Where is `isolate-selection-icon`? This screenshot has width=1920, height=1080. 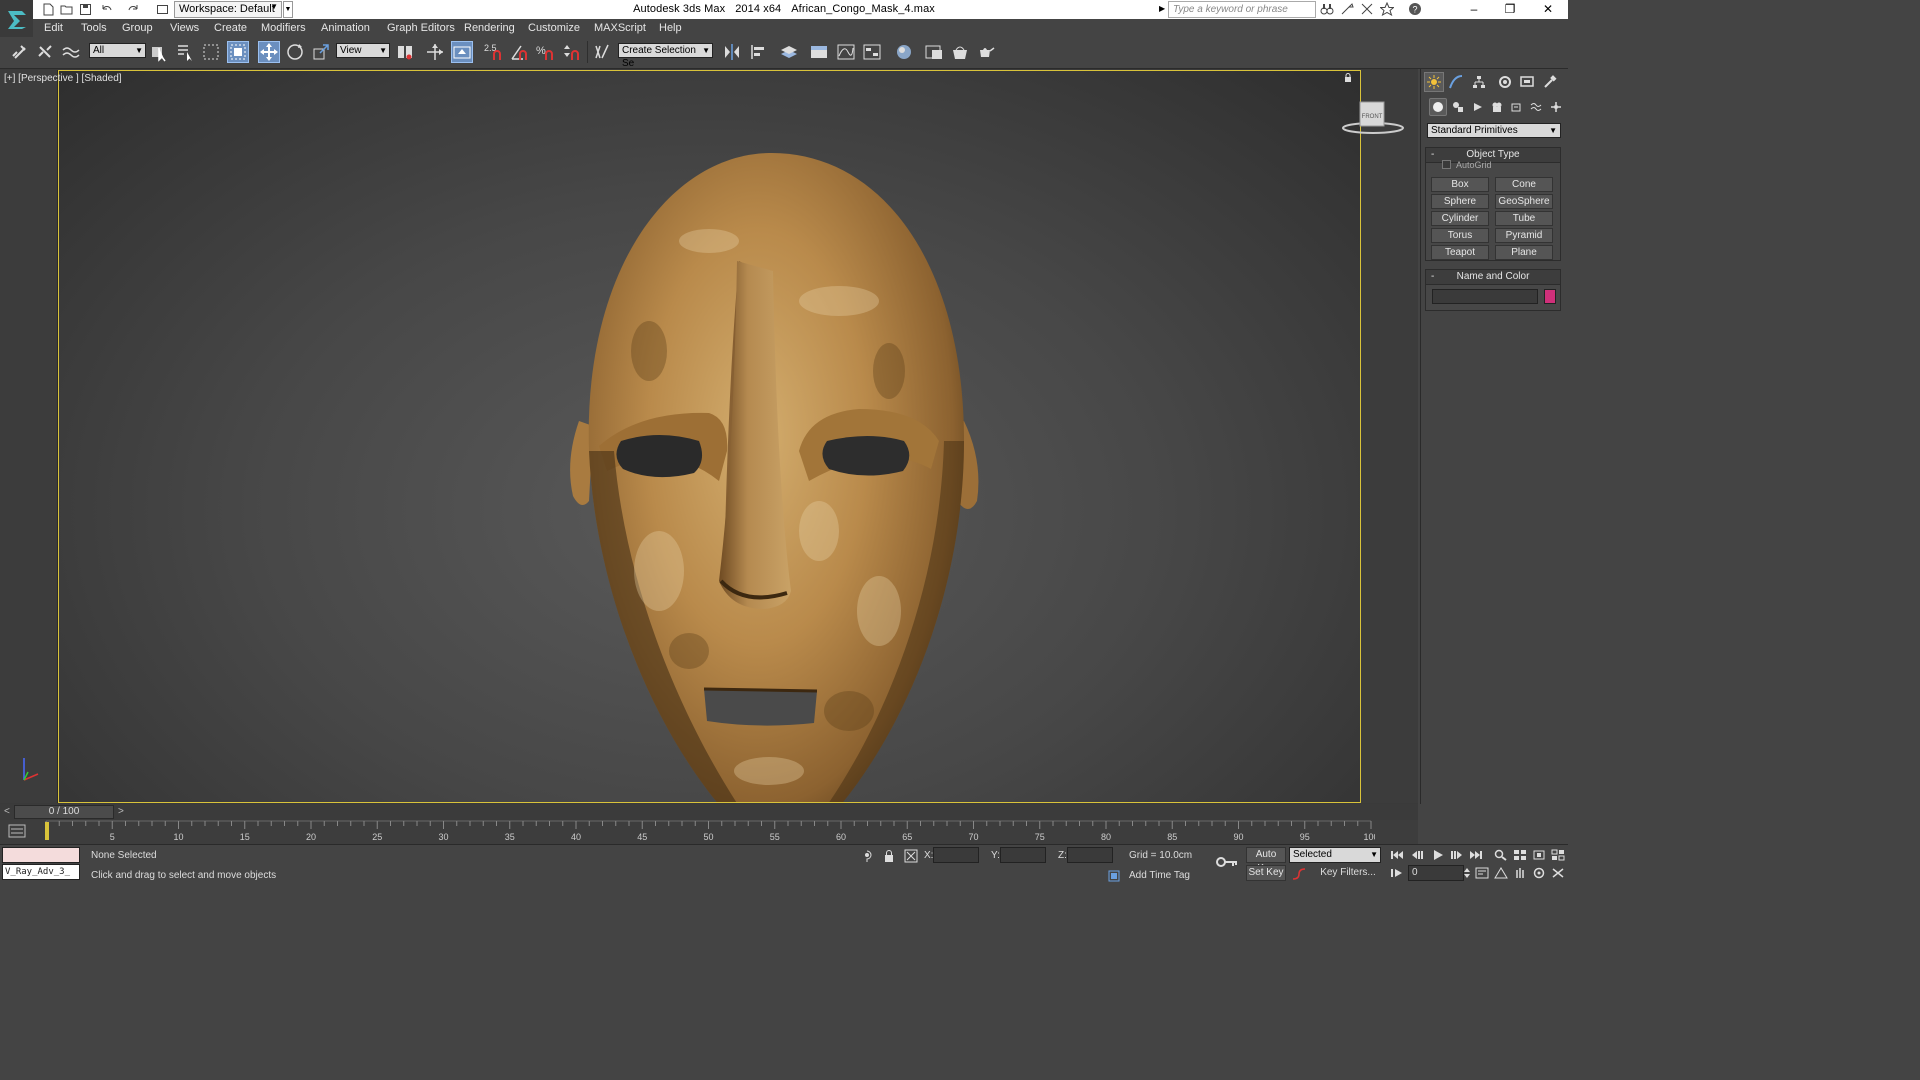
isolate-selection-icon is located at coordinates (867, 856).